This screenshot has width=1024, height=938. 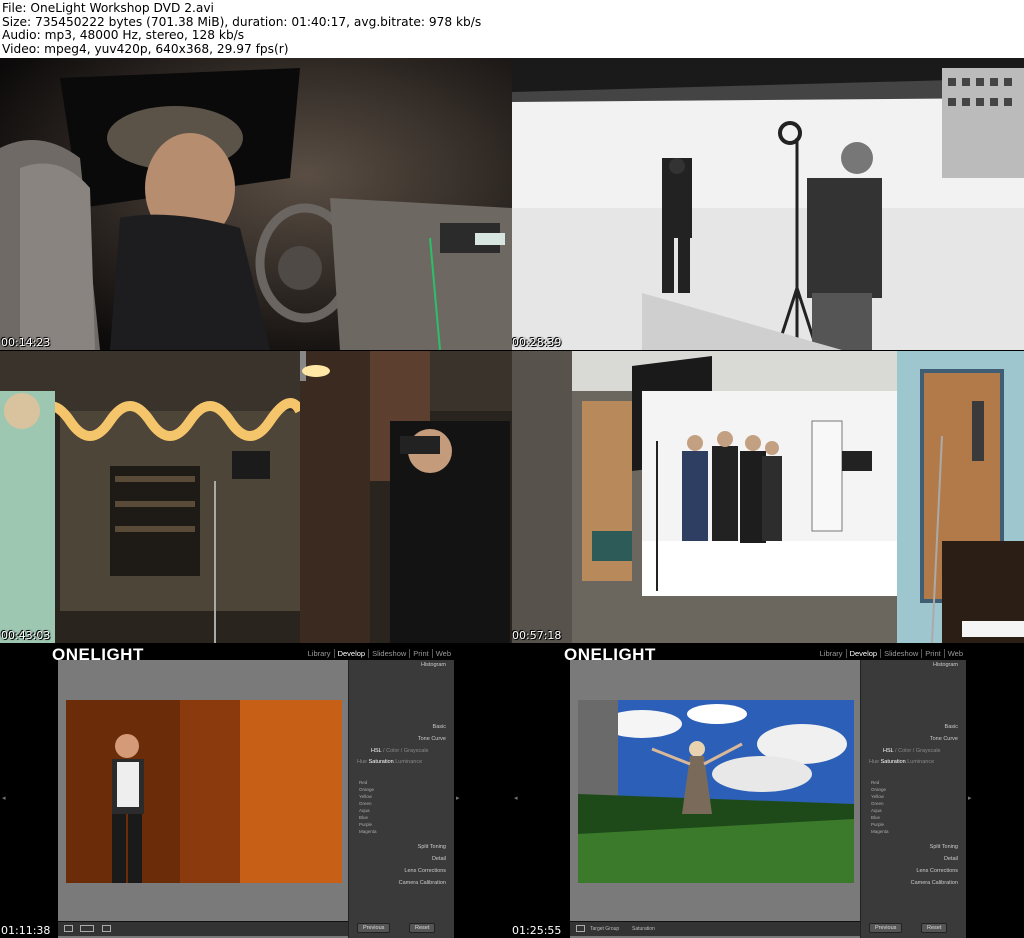 What do you see at coordinates (643, 929) in the screenshot?
I see `target-group-value: Saturation` at bounding box center [643, 929].